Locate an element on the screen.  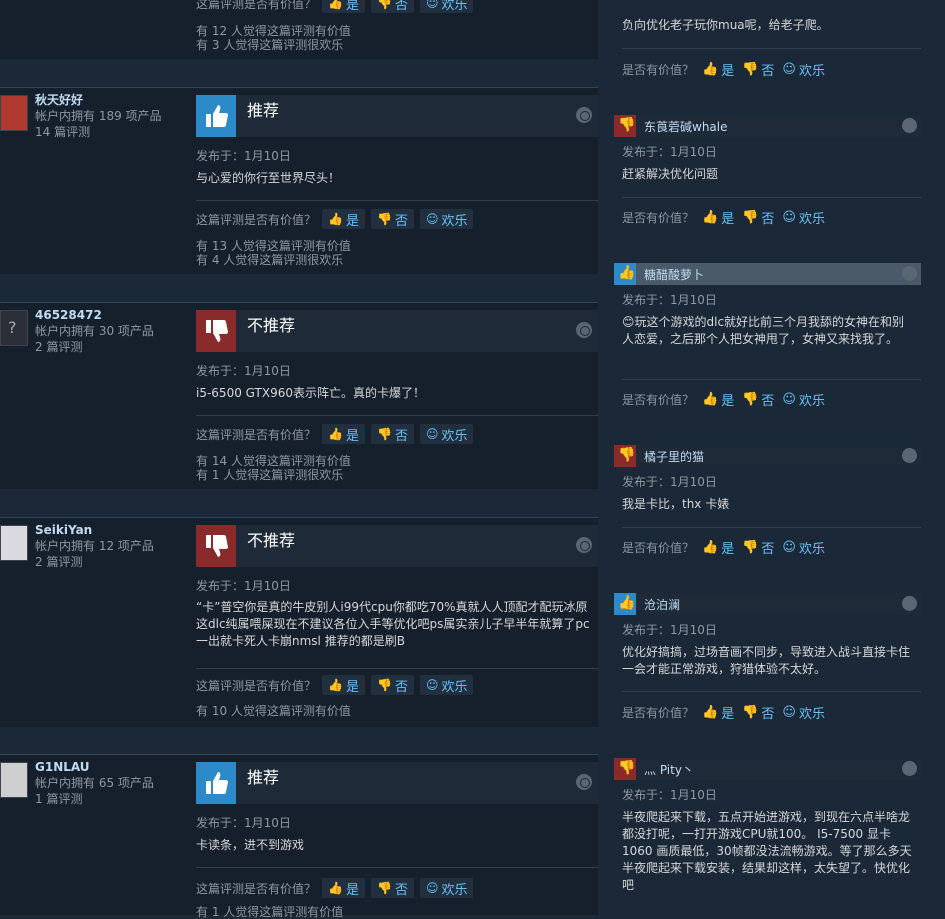
products-owned: 帐户内拥有 12 项产品 is located at coordinates (94, 546).